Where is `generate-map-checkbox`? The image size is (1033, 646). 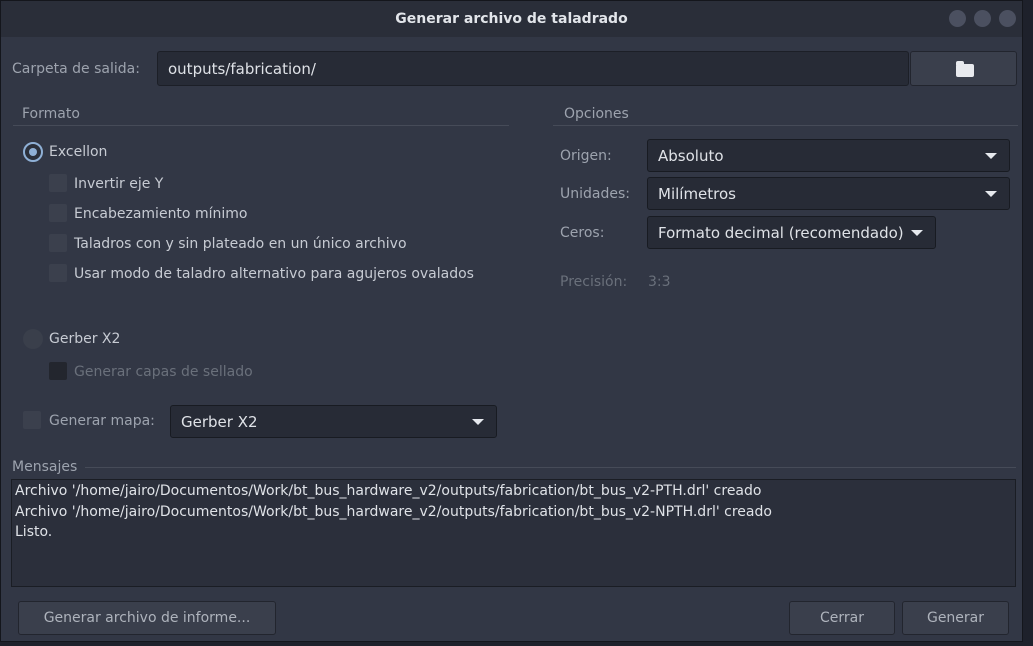 generate-map-checkbox is located at coordinates (32, 420).